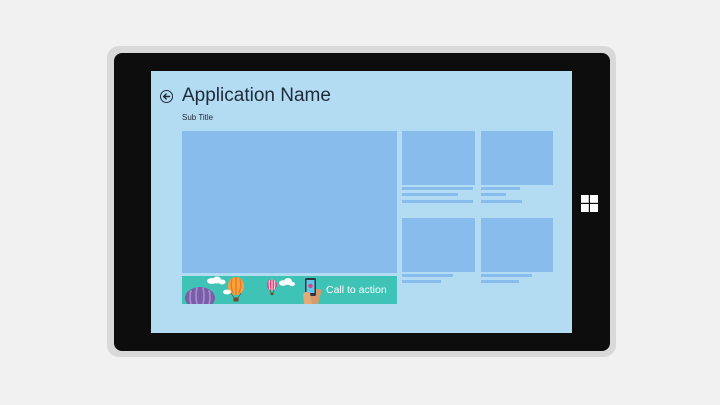 The height and width of the screenshot is (405, 720). I want to click on page-title: Application Name, so click(256, 95).